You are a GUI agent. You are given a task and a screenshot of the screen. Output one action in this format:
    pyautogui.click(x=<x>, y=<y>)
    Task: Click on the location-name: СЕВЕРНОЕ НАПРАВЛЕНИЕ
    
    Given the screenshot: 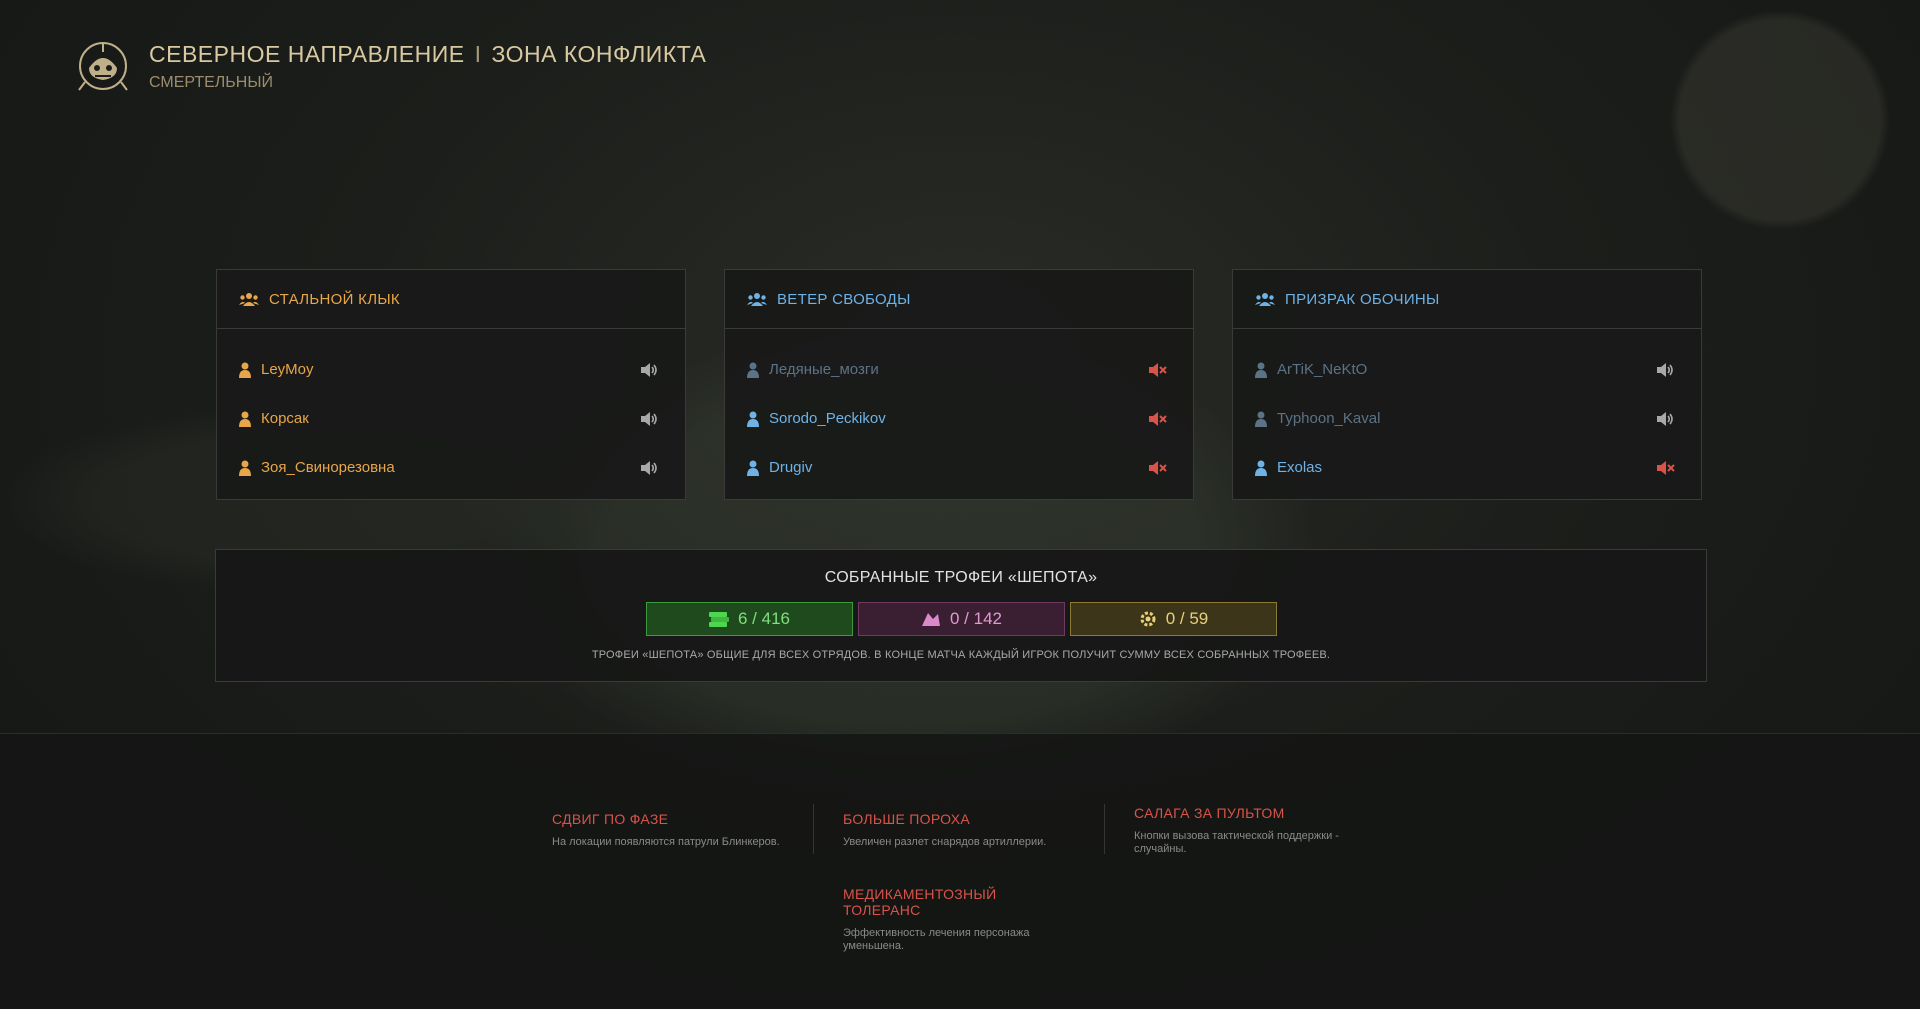 What is the action you would take?
    pyautogui.click(x=307, y=53)
    